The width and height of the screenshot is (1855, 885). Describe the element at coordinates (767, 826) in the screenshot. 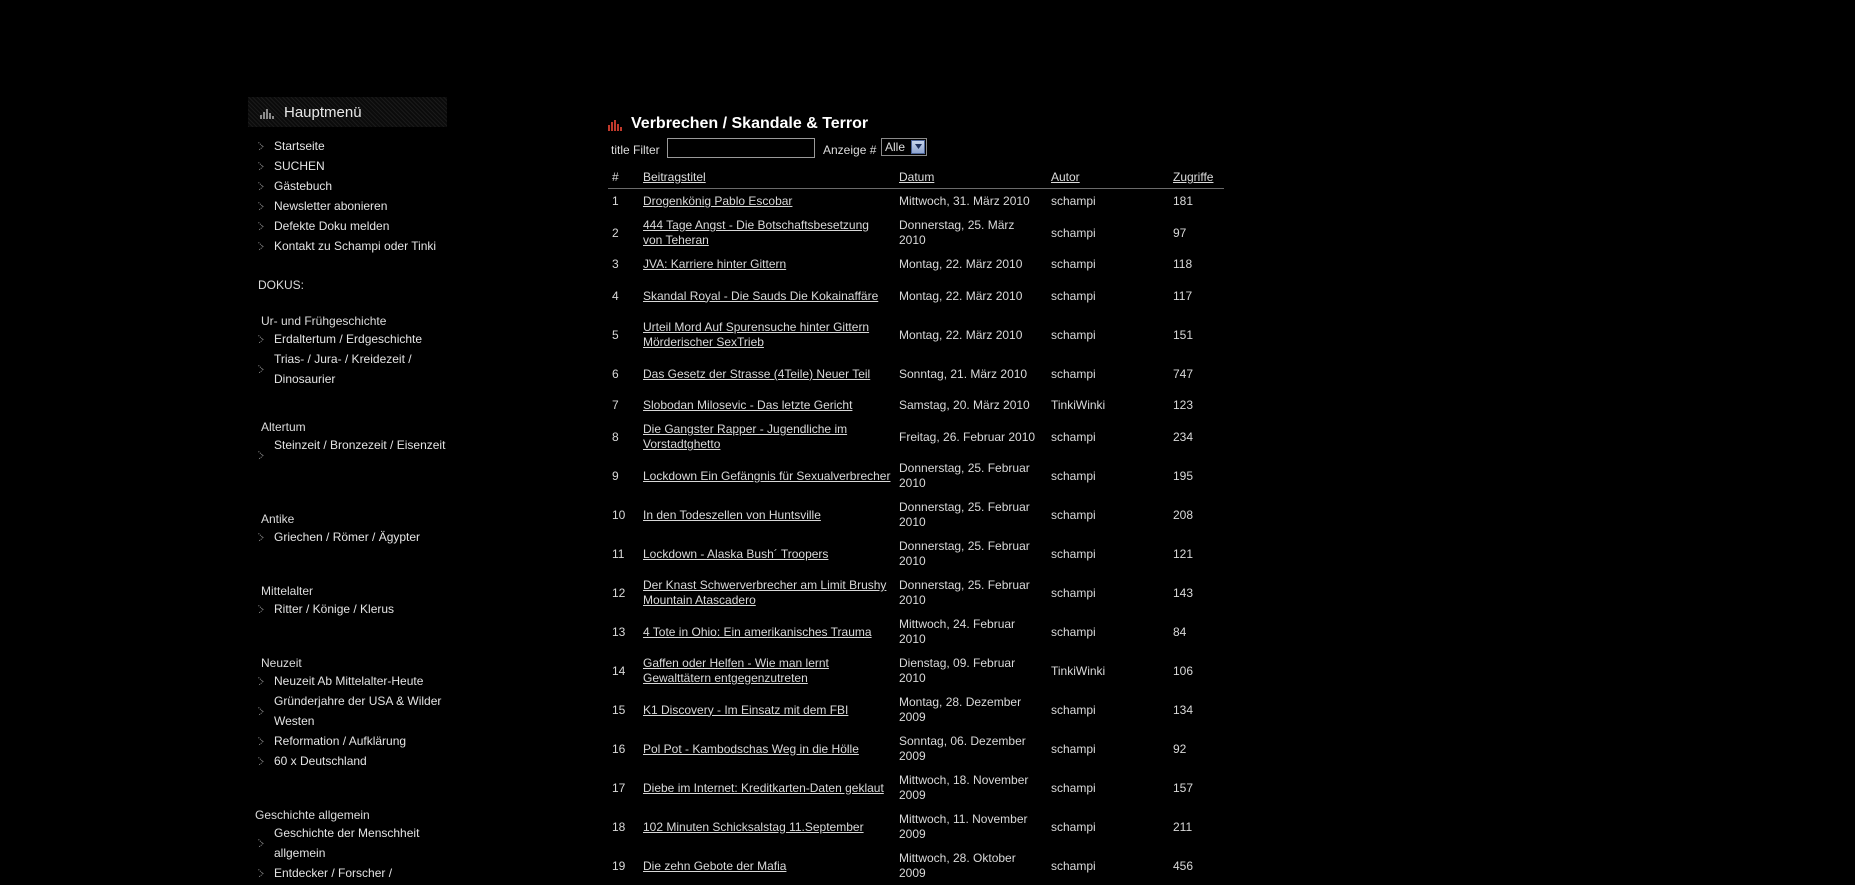

I see `article-title-link: 102 Minuten Schicksalstag 11.September` at that location.